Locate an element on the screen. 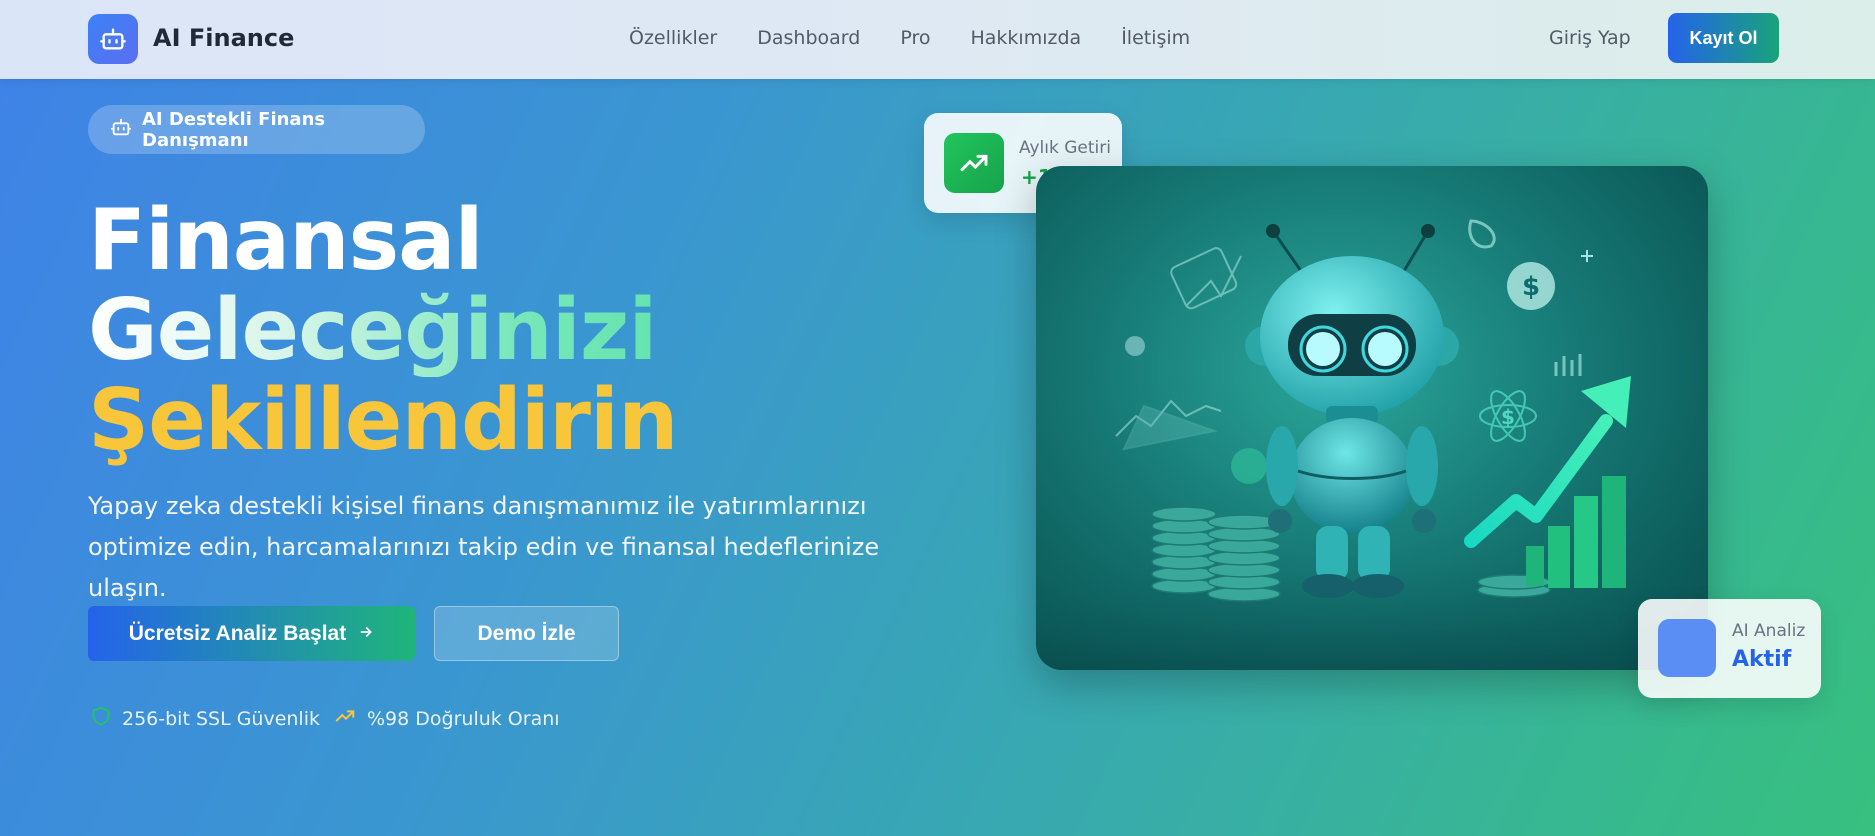 This screenshot has height=836, width=1875. demo-button: Demo İzle is located at coordinates (526, 633).